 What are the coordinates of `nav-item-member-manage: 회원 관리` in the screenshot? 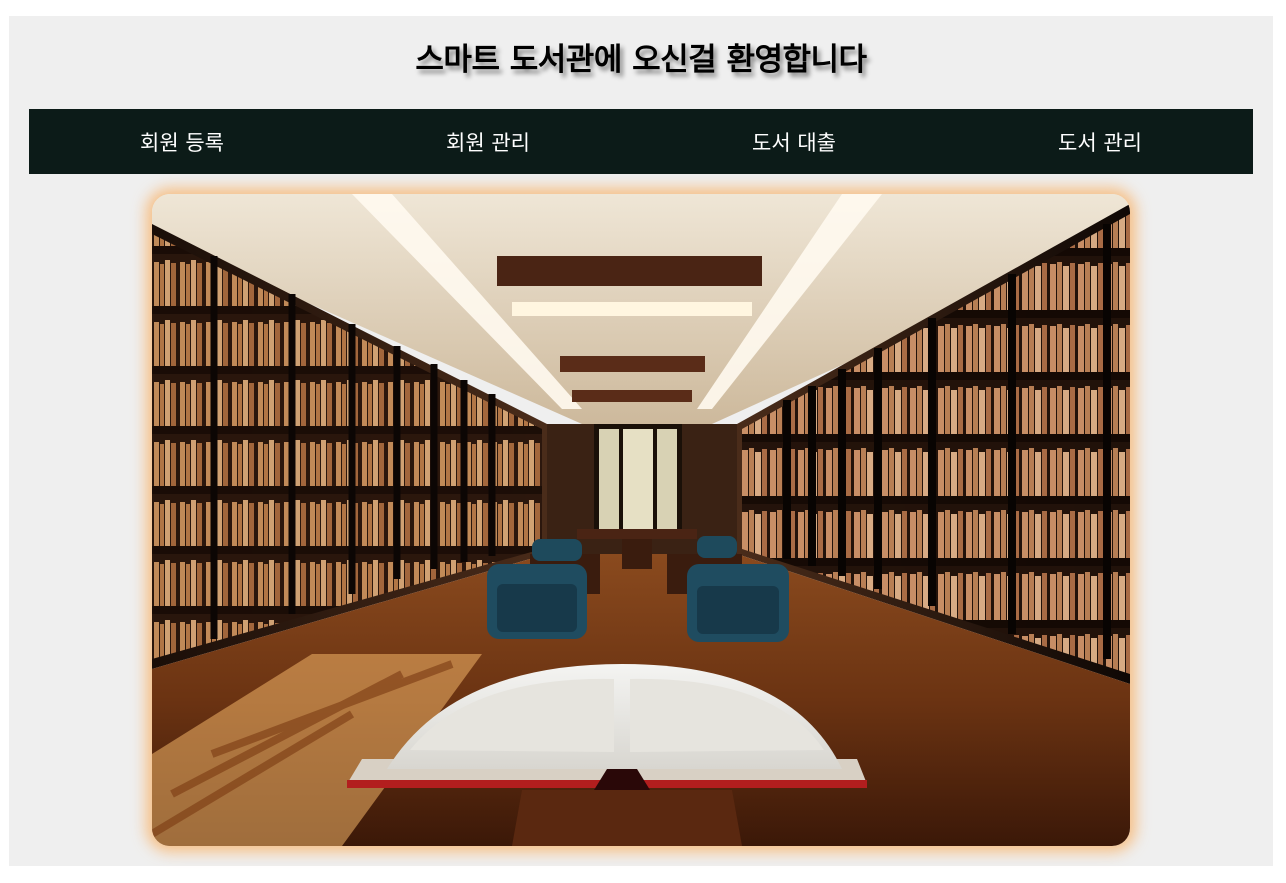 It's located at (488, 141).